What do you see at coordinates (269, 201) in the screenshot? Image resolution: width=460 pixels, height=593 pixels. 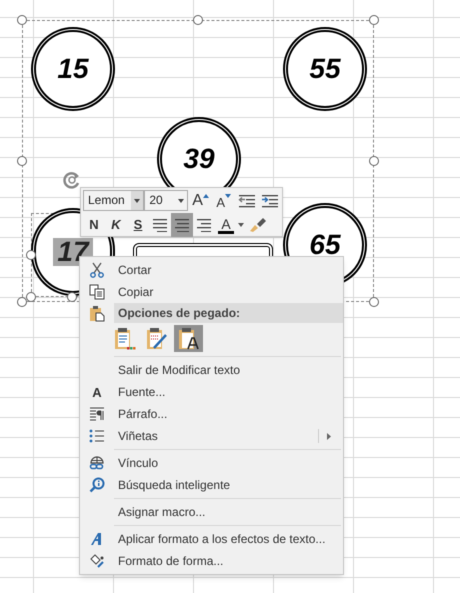 I see `indent-icon` at bounding box center [269, 201].